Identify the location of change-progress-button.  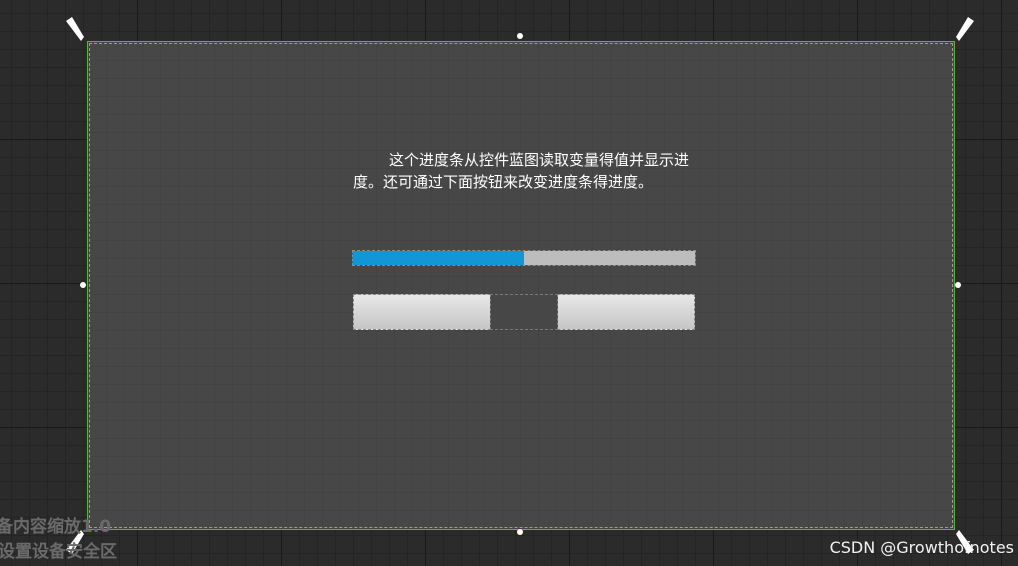
(524, 312).